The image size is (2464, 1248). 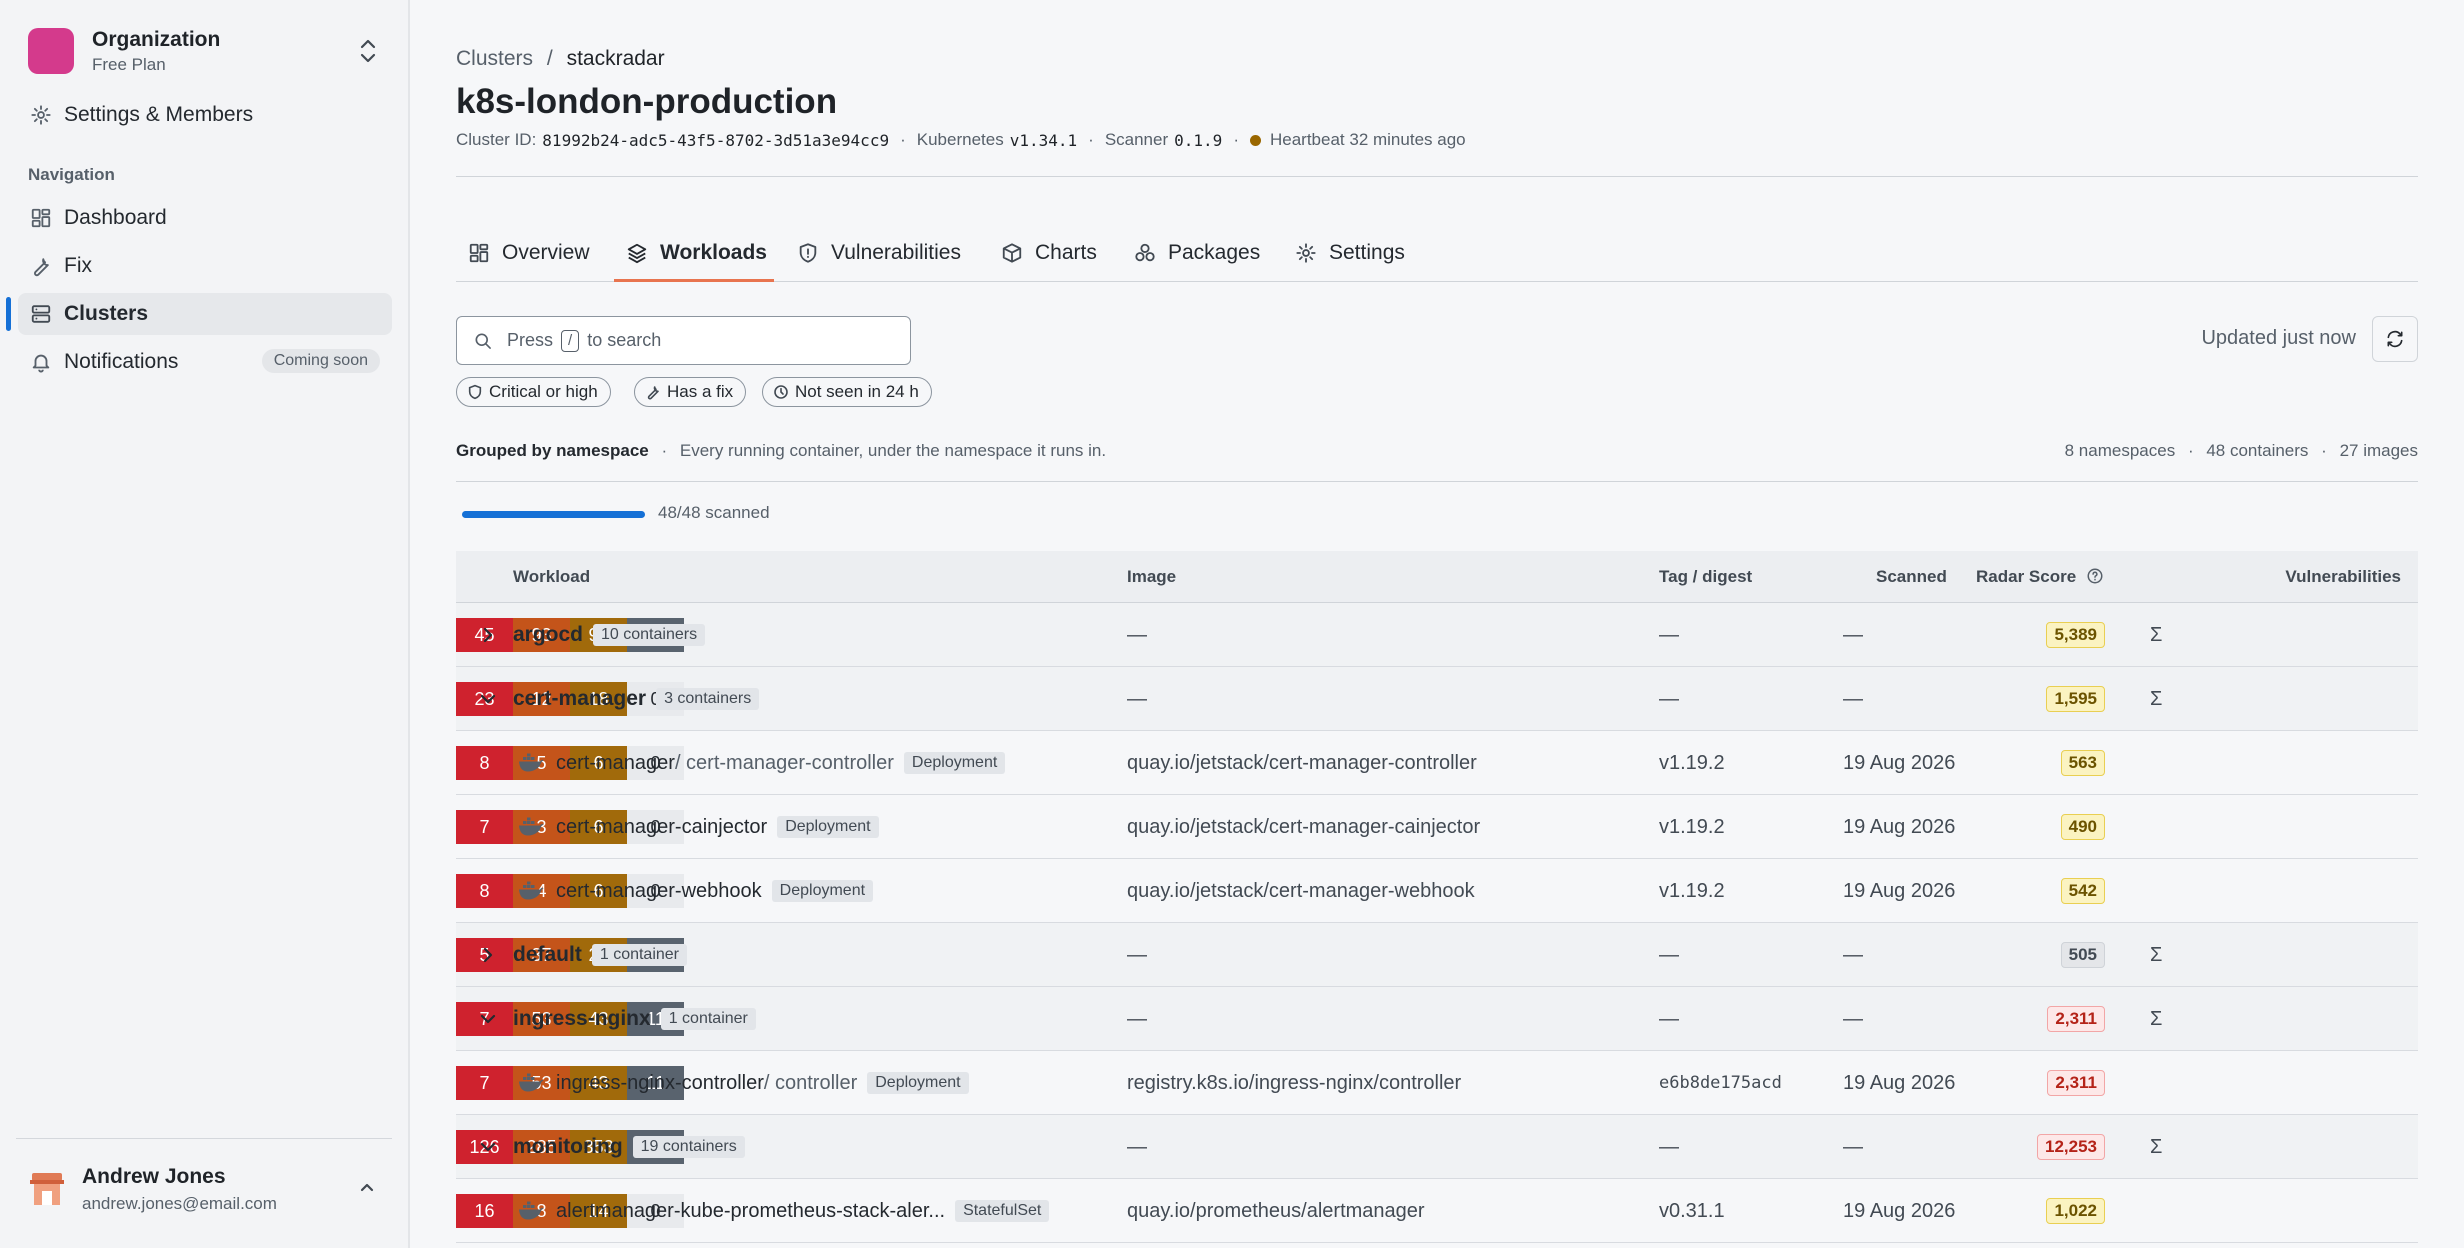 What do you see at coordinates (1705, 577) in the screenshot?
I see `col-tag: Tag / digest` at bounding box center [1705, 577].